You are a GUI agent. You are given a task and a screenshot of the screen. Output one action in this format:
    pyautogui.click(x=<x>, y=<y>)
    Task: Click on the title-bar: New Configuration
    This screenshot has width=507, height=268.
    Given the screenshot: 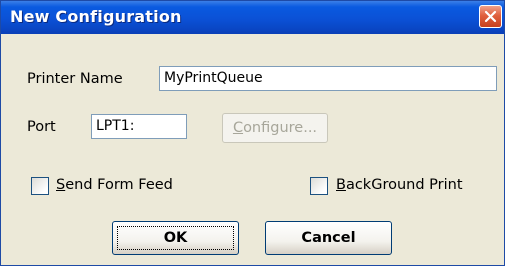 What is the action you would take?
    pyautogui.click(x=252, y=17)
    